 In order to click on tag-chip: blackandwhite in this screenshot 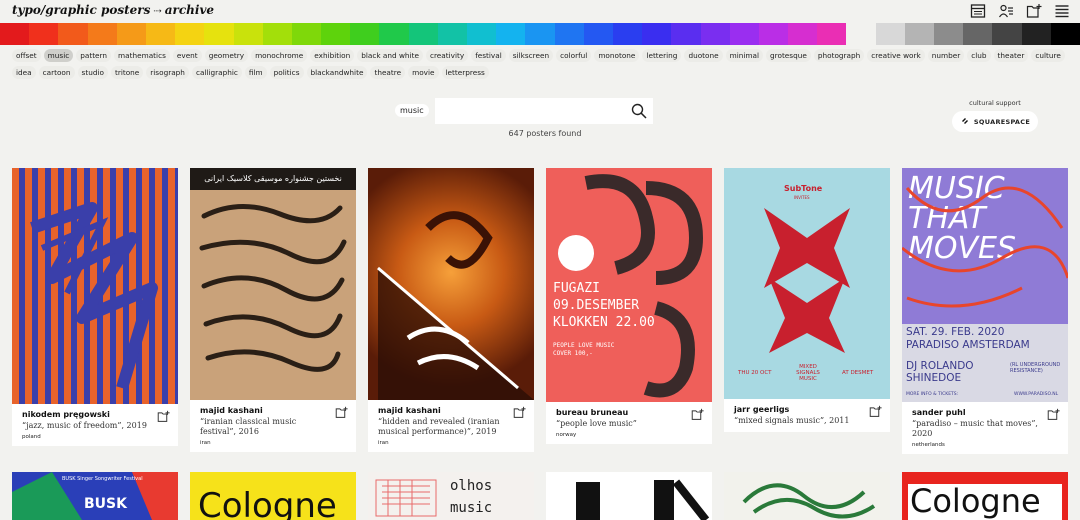, I will do `click(337, 72)`.